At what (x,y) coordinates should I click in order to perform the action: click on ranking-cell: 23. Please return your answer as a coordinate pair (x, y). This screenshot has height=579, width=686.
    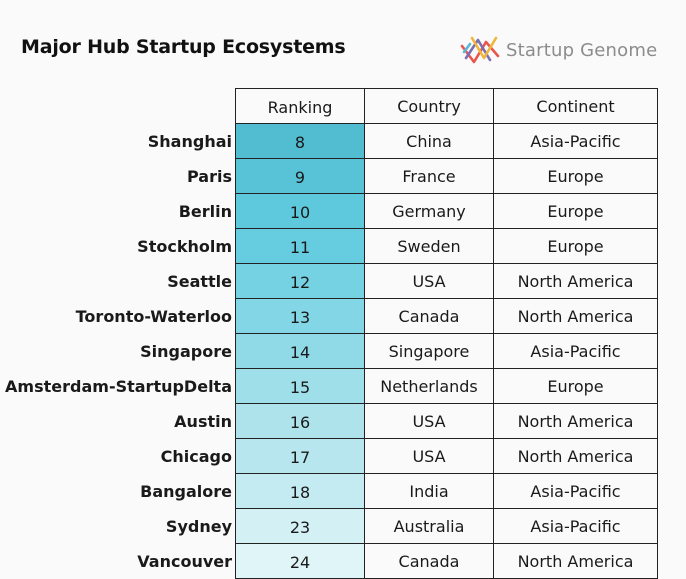
    Looking at the image, I should click on (300, 526).